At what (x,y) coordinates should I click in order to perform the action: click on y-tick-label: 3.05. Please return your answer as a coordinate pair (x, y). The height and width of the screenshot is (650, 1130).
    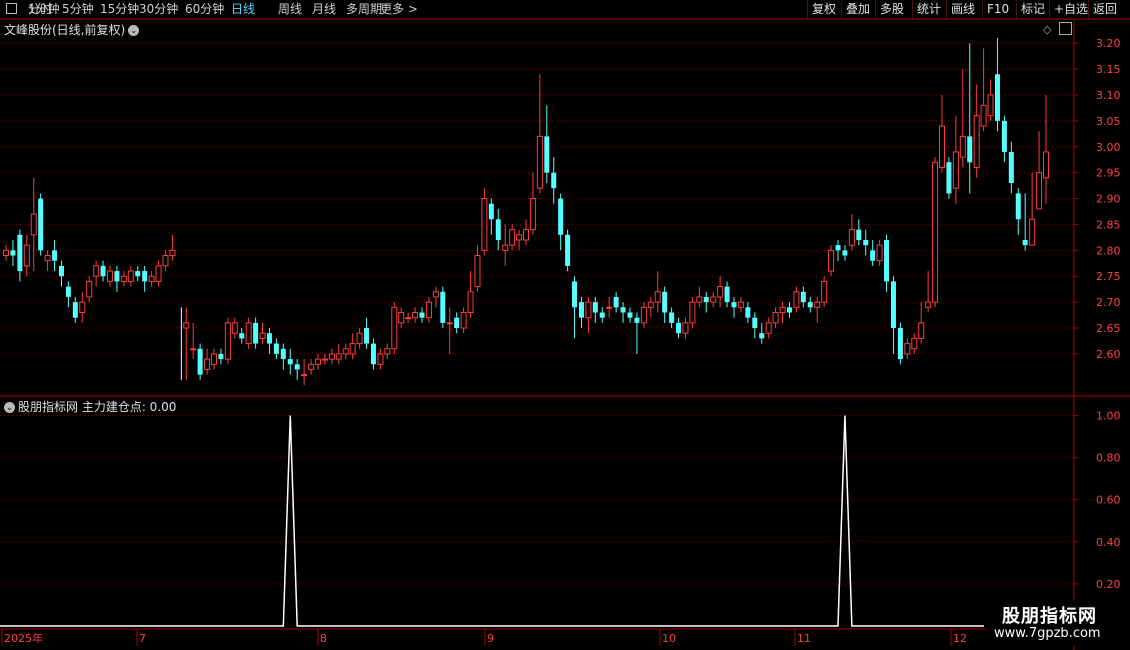
    Looking at the image, I should click on (1108, 121).